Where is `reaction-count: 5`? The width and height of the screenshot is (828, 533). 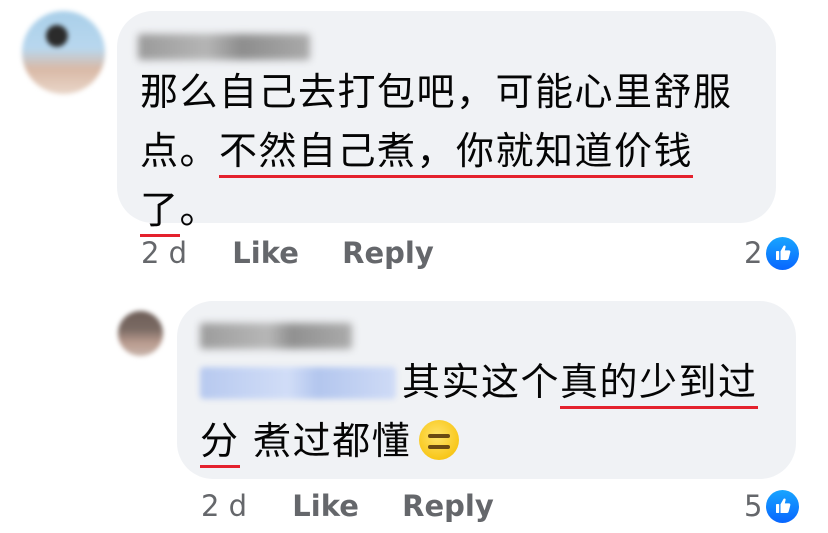 reaction-count: 5 is located at coordinates (753, 506).